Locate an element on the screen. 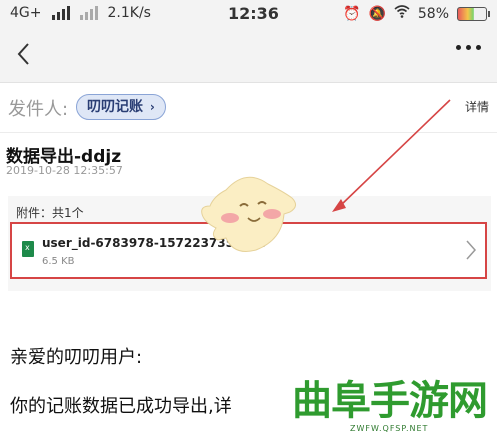 The height and width of the screenshot is (434, 497). status-left: 4G+ 2.1K/s is located at coordinates (80, 13).